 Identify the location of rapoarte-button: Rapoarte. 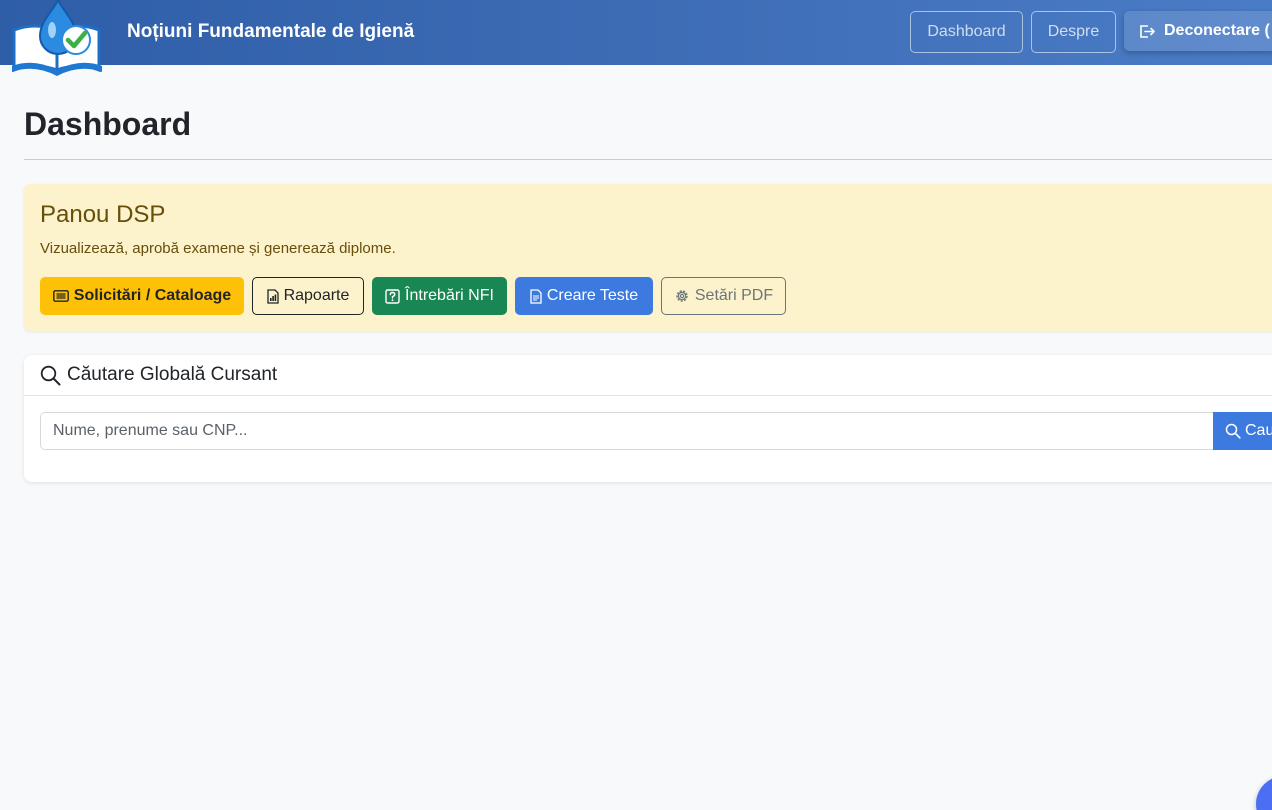
(308, 296).